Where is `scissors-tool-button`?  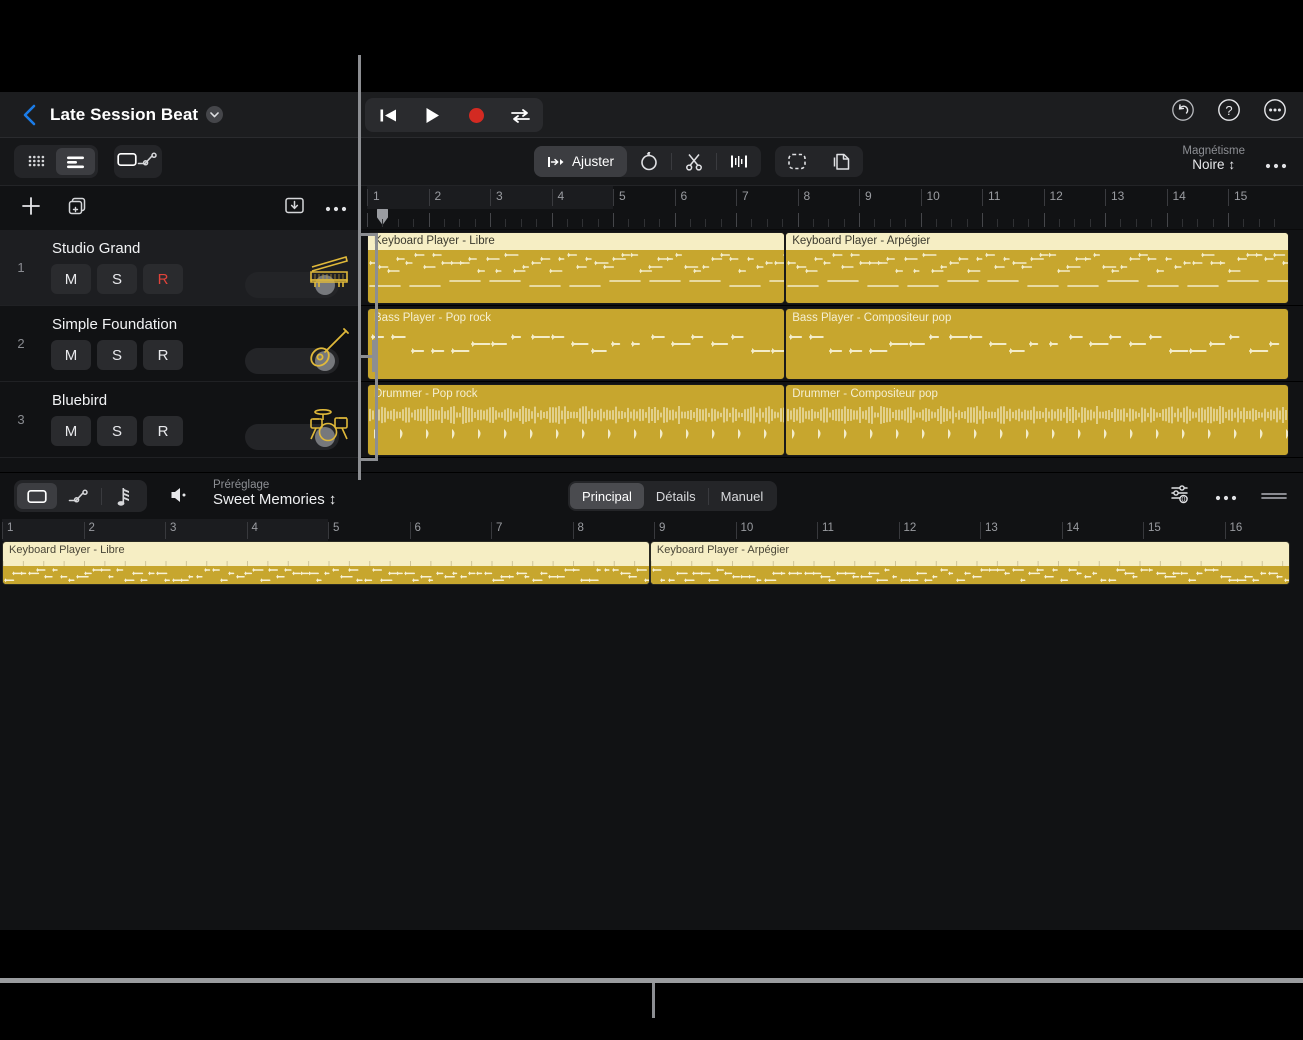 scissors-tool-button is located at coordinates (694, 161).